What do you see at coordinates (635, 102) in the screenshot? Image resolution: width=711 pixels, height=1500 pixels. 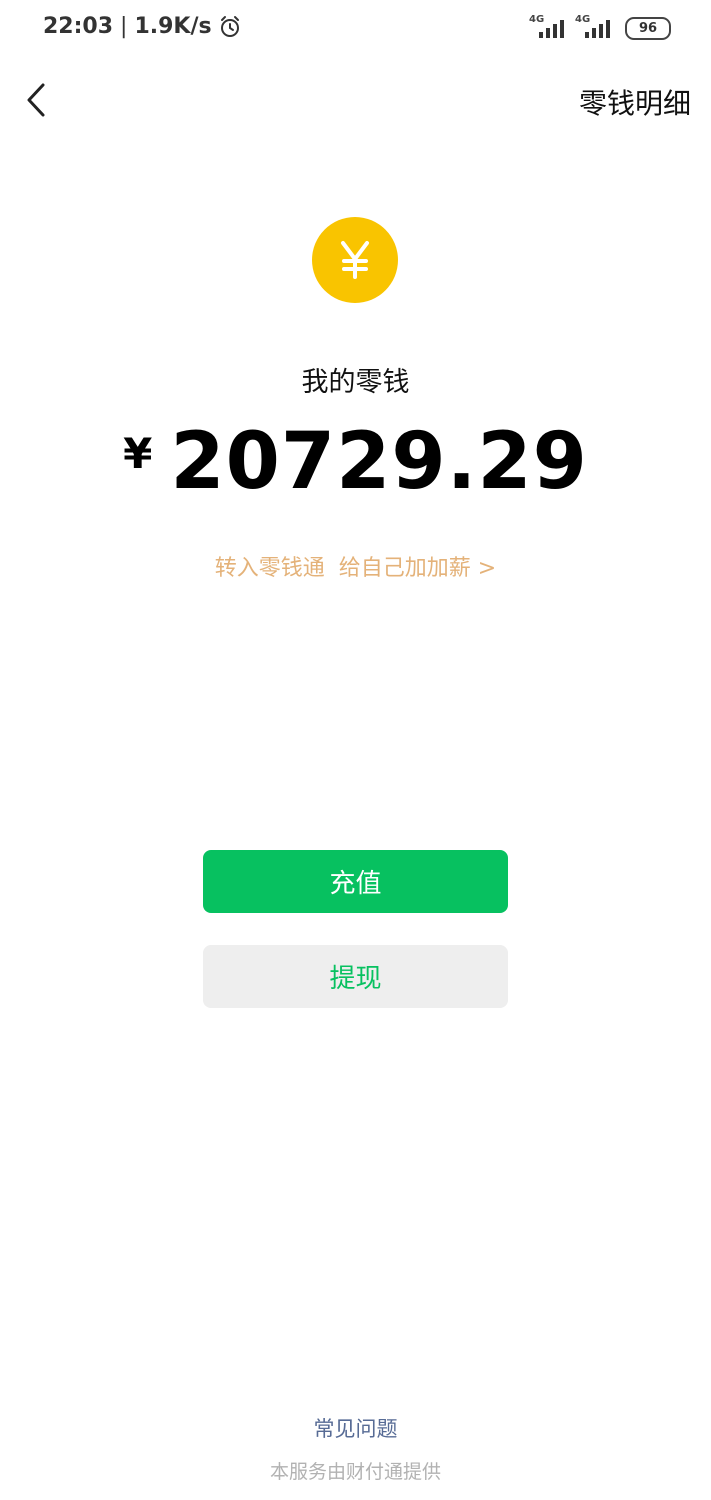 I see `change-details-link: 零钱明细` at bounding box center [635, 102].